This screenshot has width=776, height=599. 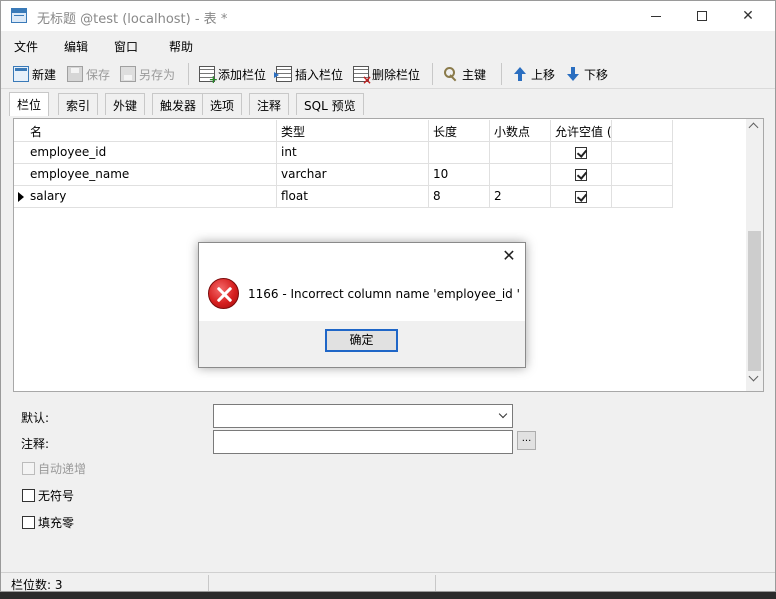 What do you see at coordinates (78, 104) in the screenshot?
I see `tab-indexes: 索引` at bounding box center [78, 104].